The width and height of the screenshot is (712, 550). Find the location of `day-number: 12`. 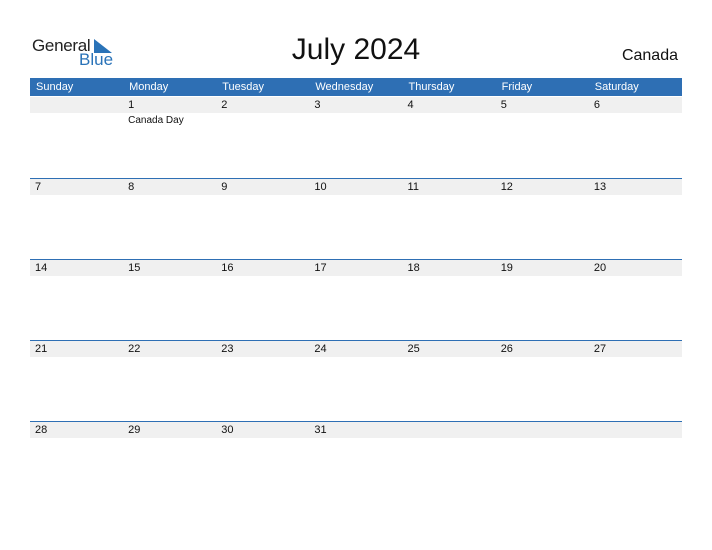

day-number: 12 is located at coordinates (506, 187).